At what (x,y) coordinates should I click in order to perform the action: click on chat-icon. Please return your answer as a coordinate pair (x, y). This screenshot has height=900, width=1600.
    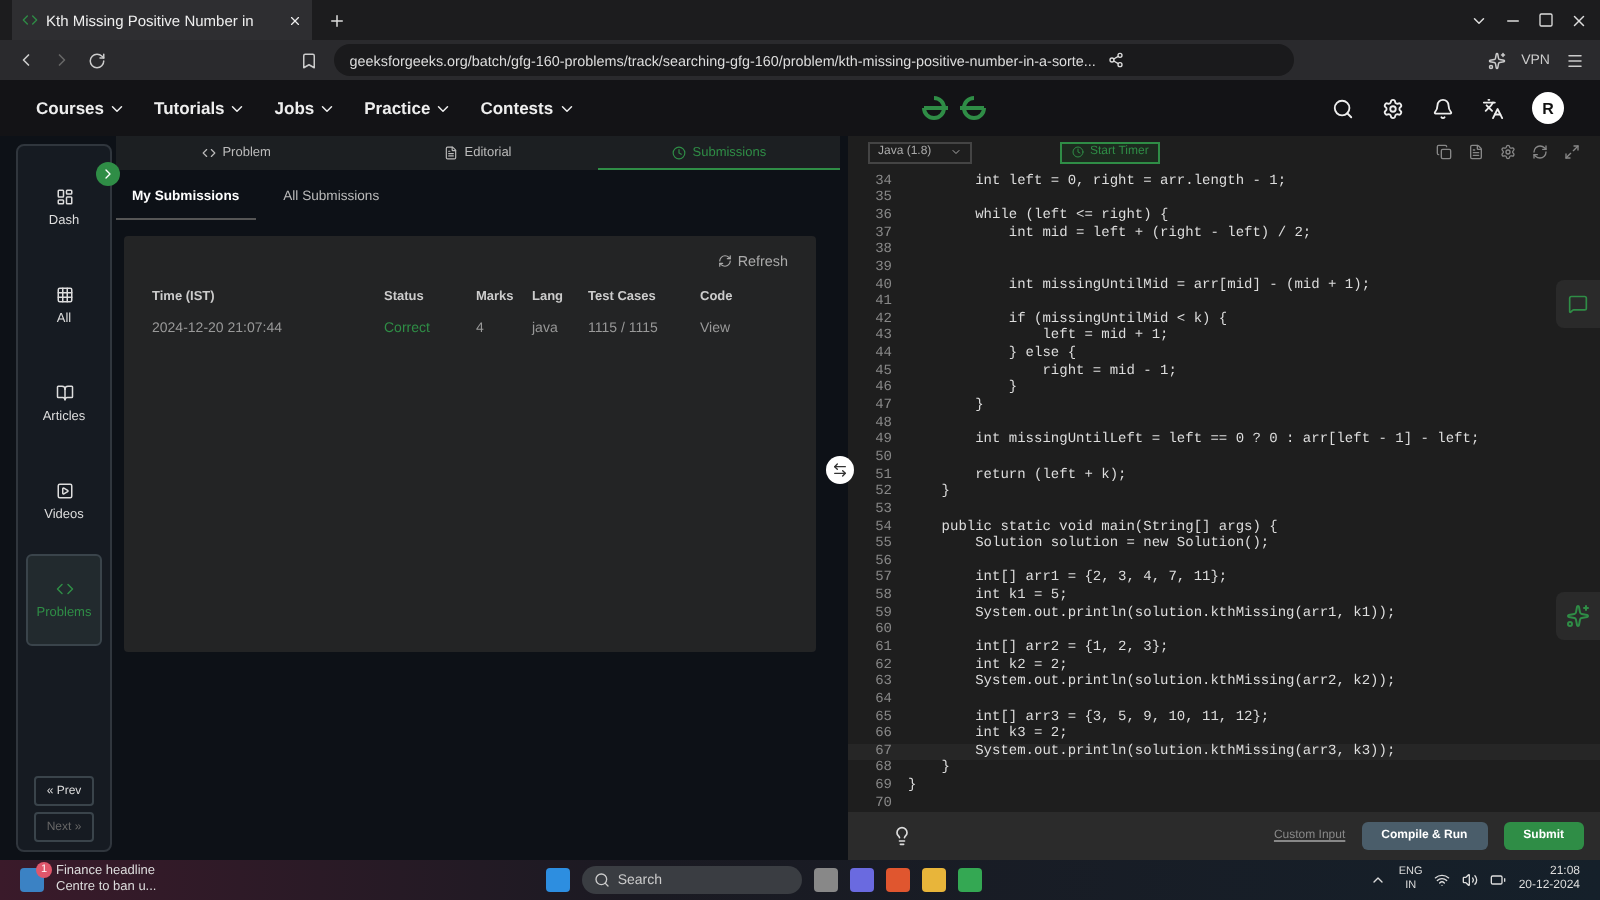
    Looking at the image, I should click on (1578, 304).